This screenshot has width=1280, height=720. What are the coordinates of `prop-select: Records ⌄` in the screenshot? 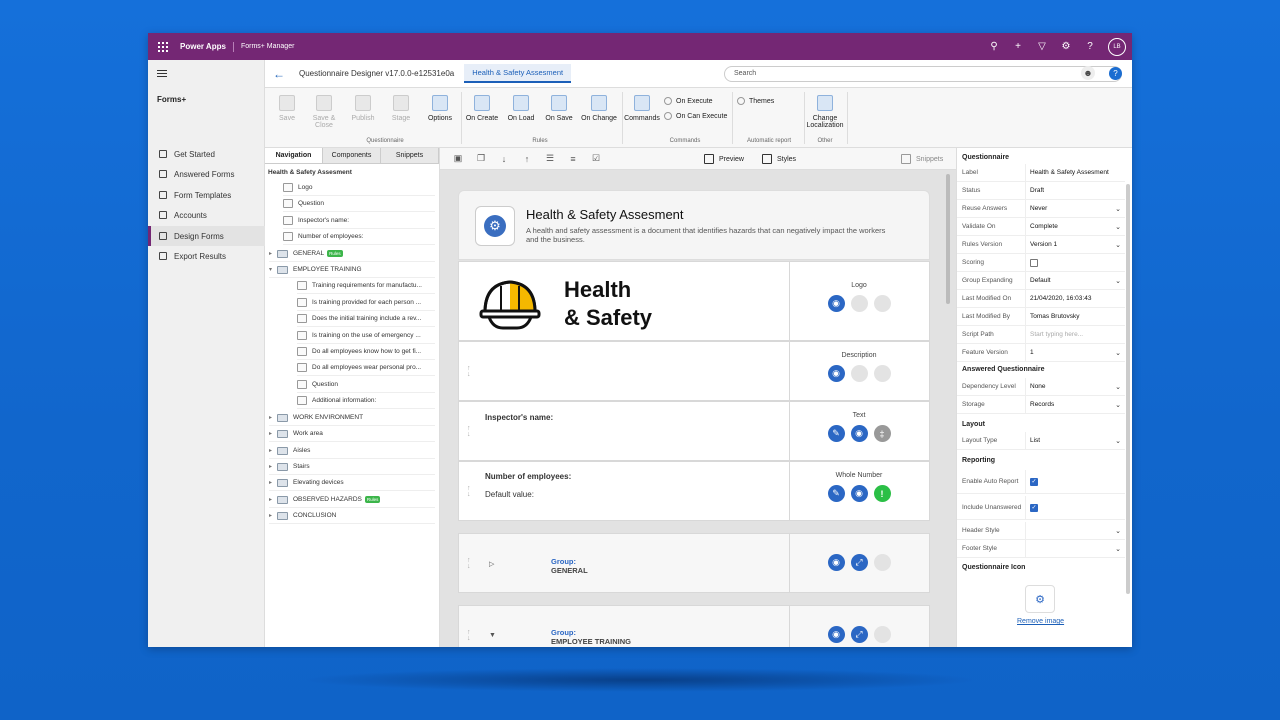 It's located at (1075, 404).